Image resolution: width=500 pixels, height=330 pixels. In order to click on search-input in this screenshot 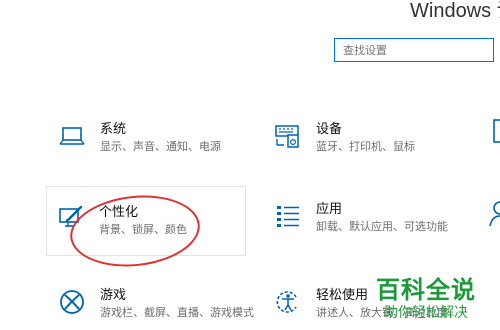, I will do `click(416, 50)`.